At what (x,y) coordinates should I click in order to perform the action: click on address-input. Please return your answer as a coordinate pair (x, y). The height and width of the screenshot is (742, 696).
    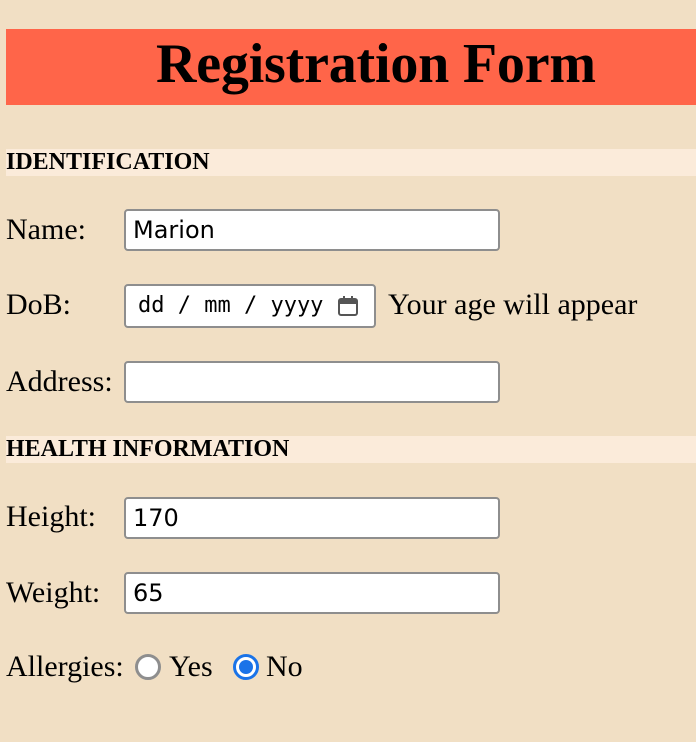
    Looking at the image, I should click on (312, 382).